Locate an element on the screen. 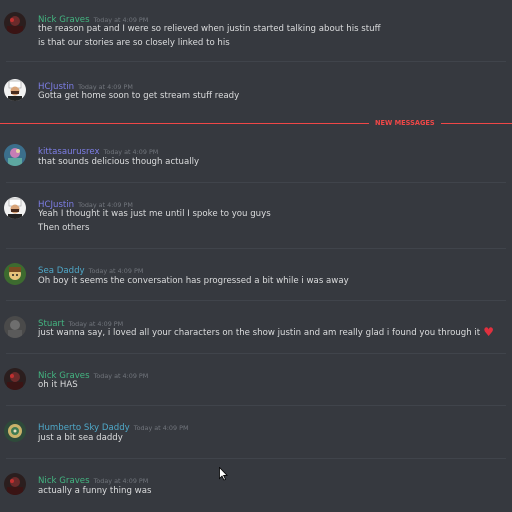  message-text: actually a funny thing was is located at coordinates (95, 491).